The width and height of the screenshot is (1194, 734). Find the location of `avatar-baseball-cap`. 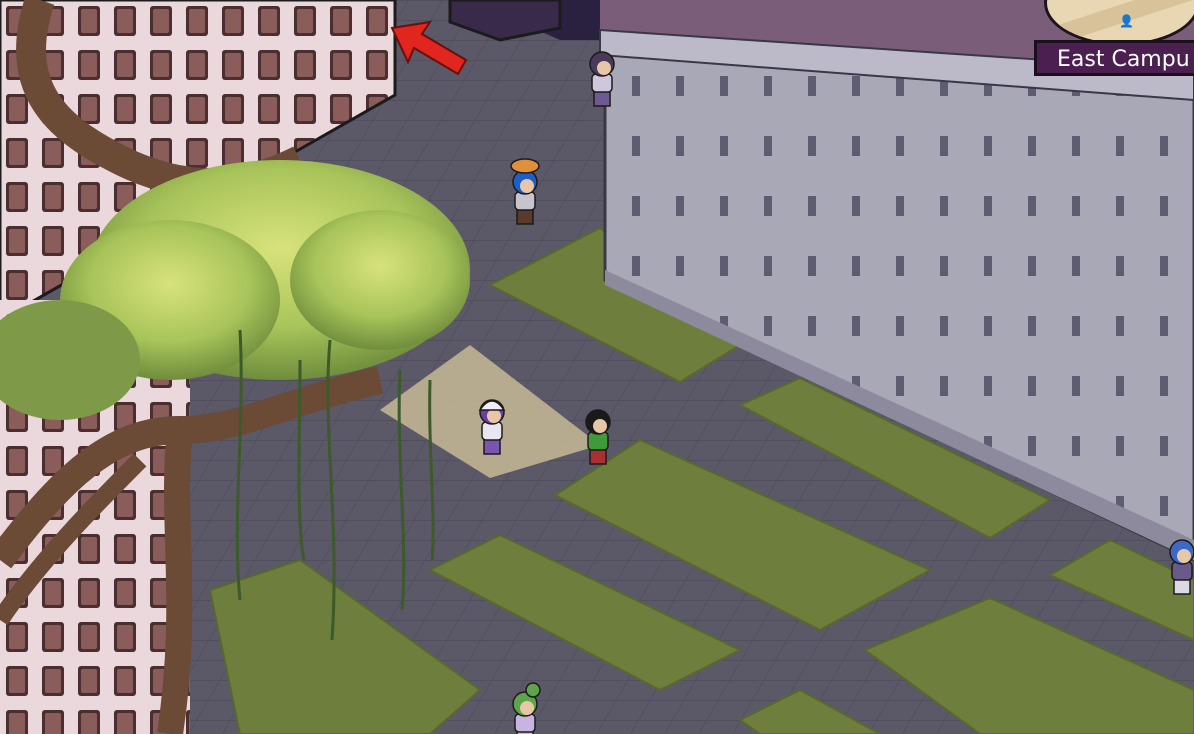

avatar-baseball-cap is located at coordinates (492, 427).